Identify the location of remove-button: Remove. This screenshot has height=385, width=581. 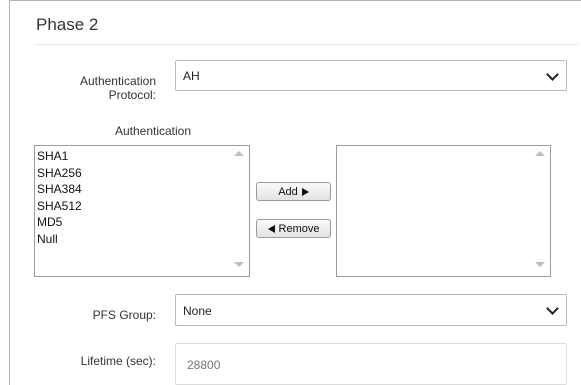
(293, 228).